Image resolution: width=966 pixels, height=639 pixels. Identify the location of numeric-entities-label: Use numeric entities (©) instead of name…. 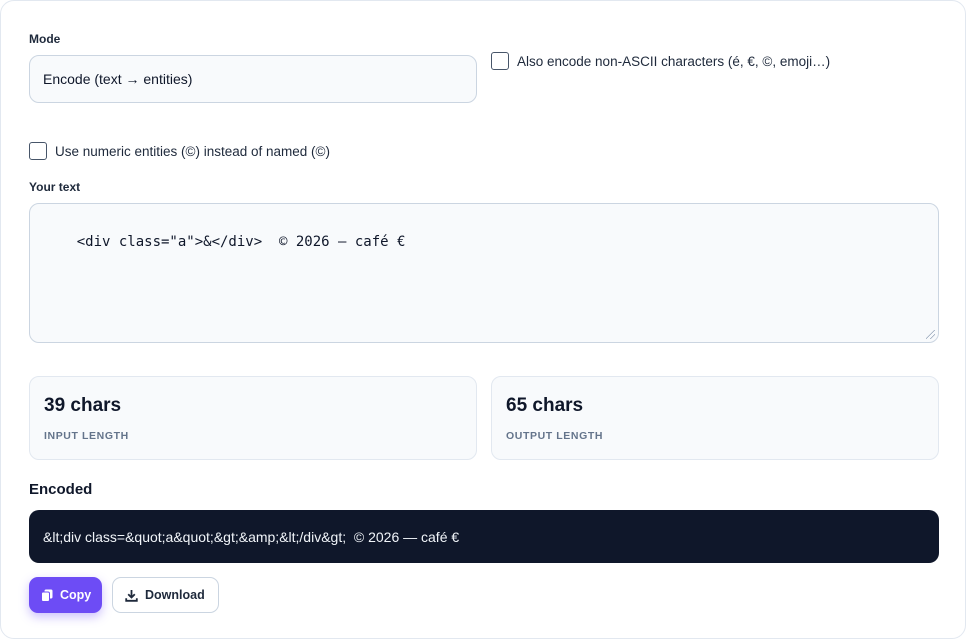
(192, 151).